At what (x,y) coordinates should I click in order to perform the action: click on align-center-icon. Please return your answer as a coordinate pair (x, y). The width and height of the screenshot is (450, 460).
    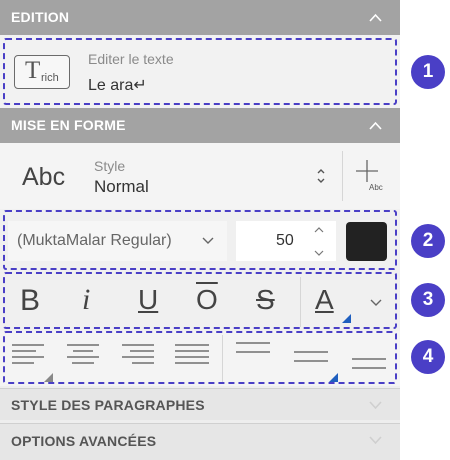
    Looking at the image, I should click on (83, 355).